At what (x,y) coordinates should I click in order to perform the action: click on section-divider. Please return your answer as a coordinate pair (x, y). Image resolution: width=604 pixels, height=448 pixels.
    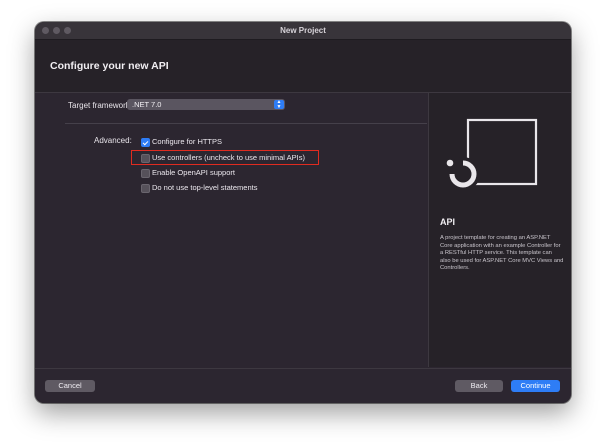
    Looking at the image, I should click on (246, 123).